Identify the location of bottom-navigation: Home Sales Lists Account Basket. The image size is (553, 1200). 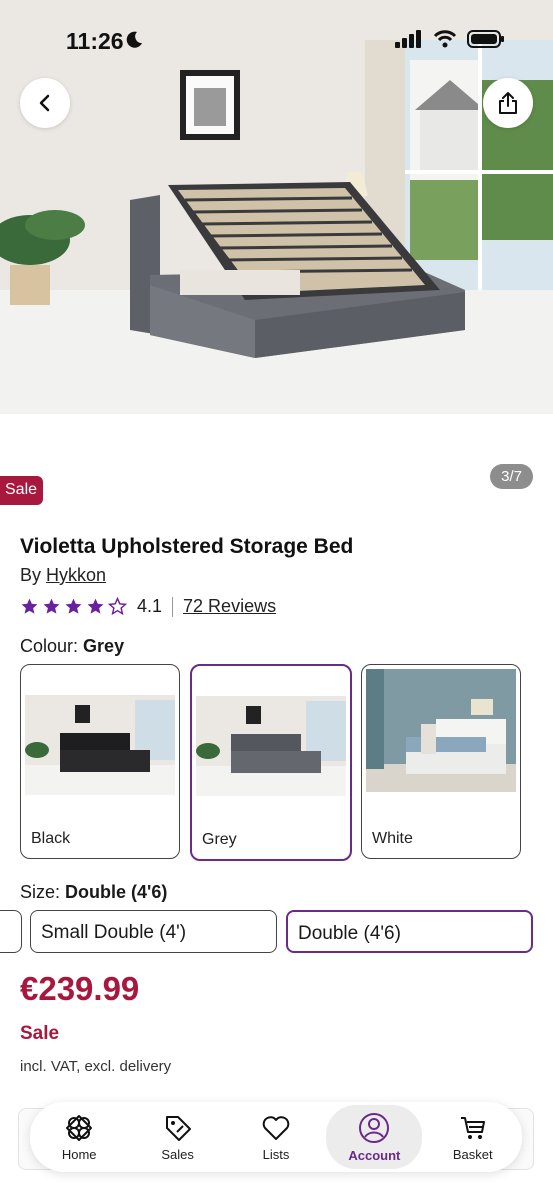
(276, 1137).